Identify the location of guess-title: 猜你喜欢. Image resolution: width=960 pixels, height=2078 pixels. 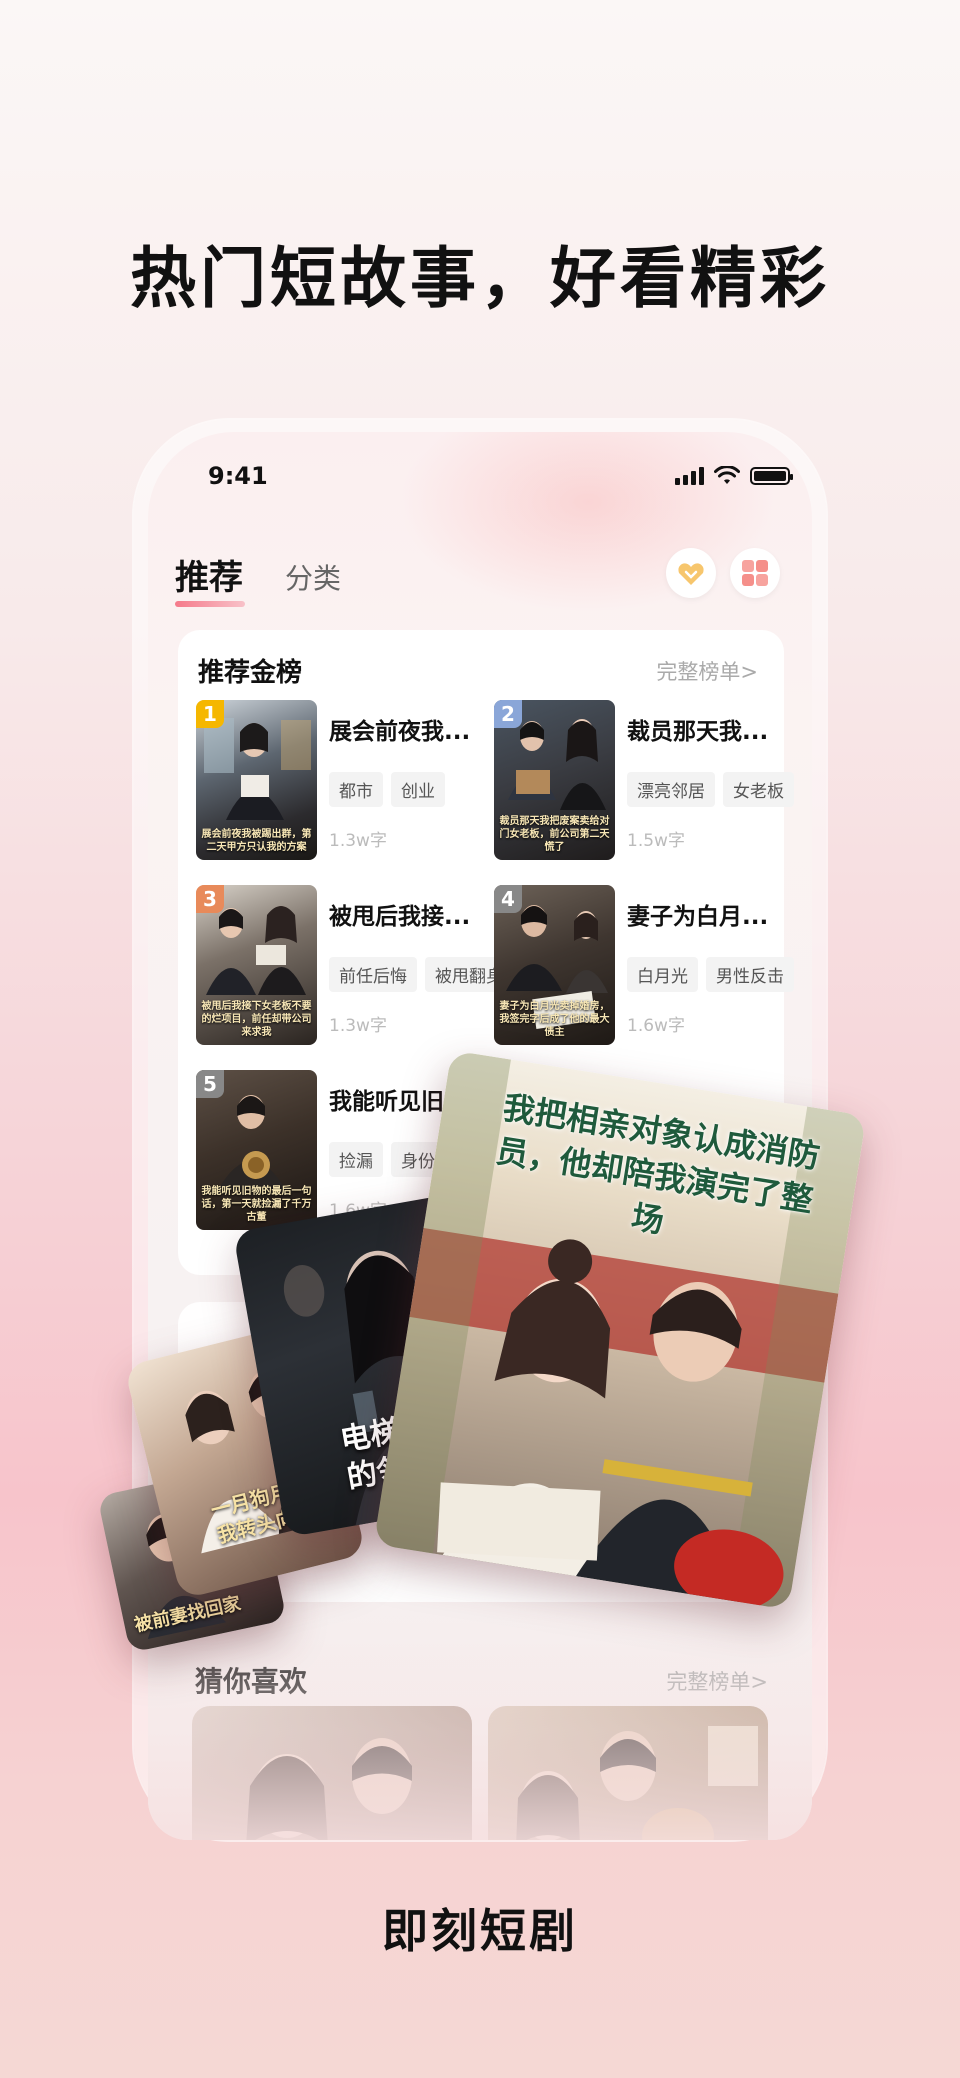
(251, 1681).